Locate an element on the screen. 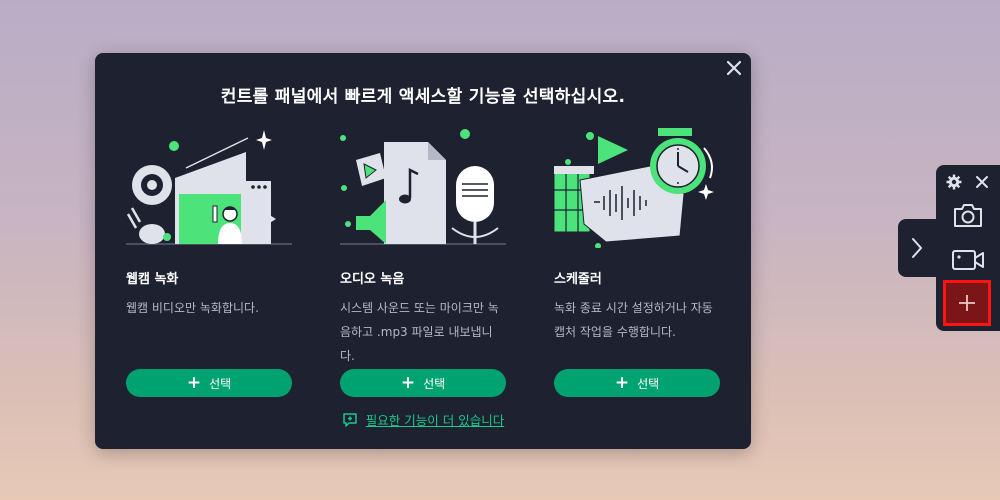  gear-icon is located at coordinates (954, 182).